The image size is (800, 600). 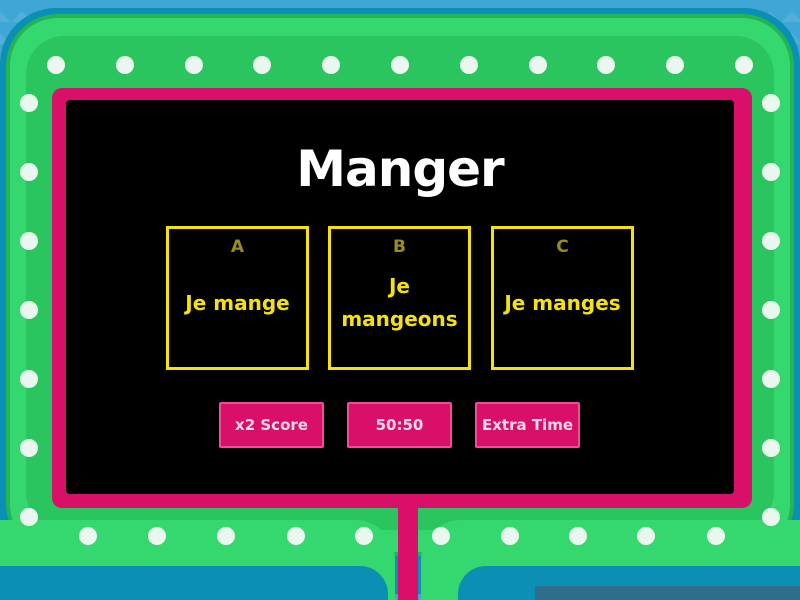 What do you see at coordinates (194, 583) in the screenshot?
I see `stand-left-teal` at bounding box center [194, 583].